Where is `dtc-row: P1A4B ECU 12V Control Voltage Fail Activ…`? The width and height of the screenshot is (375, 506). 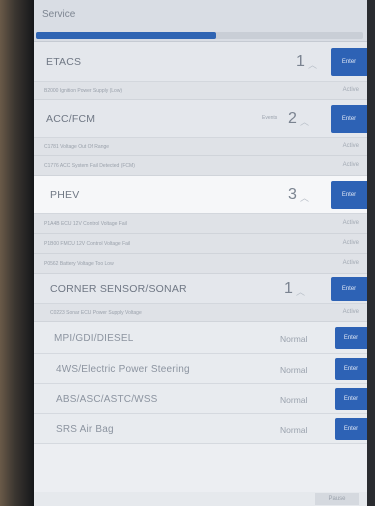
dtc-row: P1A4B ECU 12V Control Voltage Fail Activ… is located at coordinates (200, 224).